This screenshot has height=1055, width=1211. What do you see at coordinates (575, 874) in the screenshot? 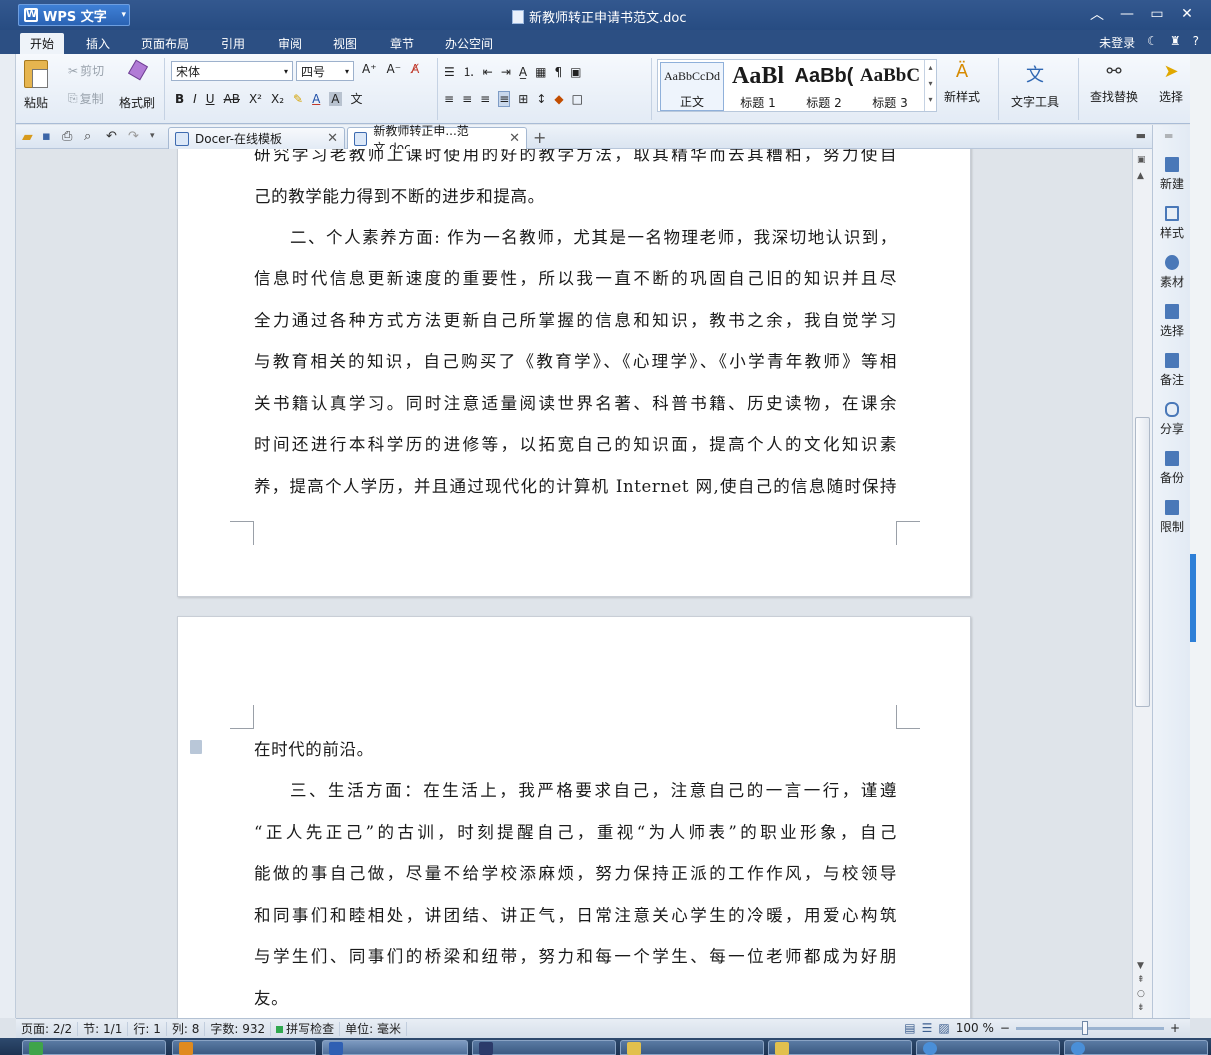
I see `text-line: 能做的事自己做，尽量不给学校添麻烦，努力保持正派的工作作风，与校领导` at bounding box center [575, 874].